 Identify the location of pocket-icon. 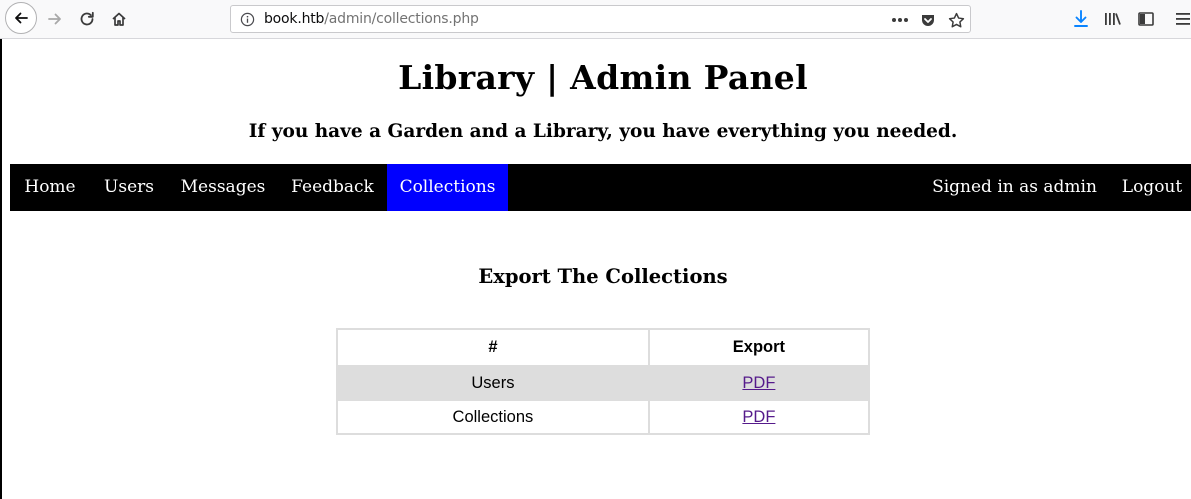
(928, 20).